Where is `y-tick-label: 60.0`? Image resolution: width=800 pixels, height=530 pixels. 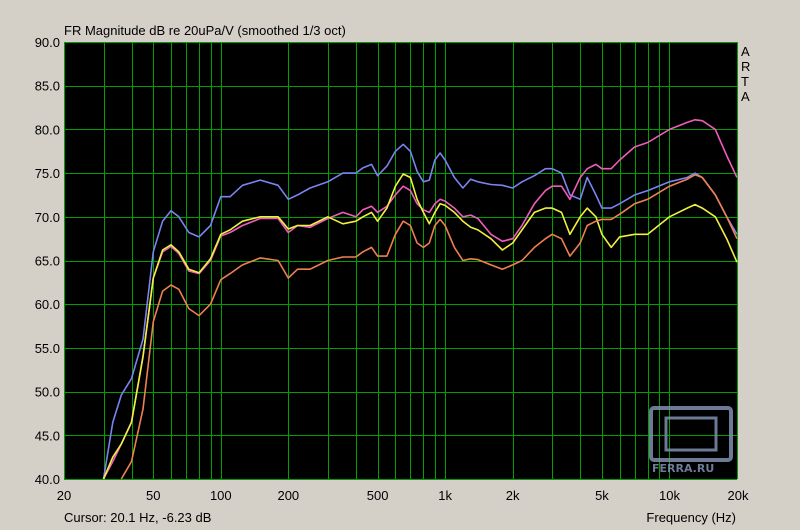
y-tick-label: 60.0 is located at coordinates (47, 304).